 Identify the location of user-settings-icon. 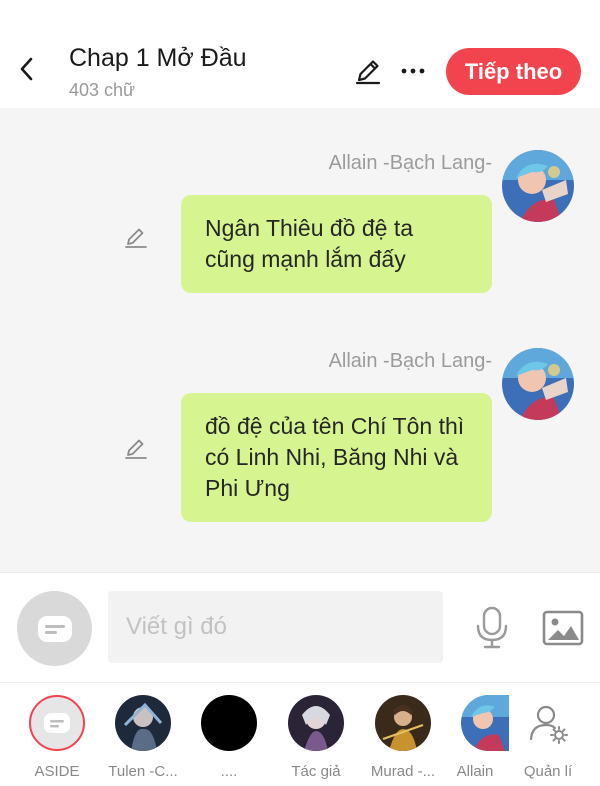
(548, 724).